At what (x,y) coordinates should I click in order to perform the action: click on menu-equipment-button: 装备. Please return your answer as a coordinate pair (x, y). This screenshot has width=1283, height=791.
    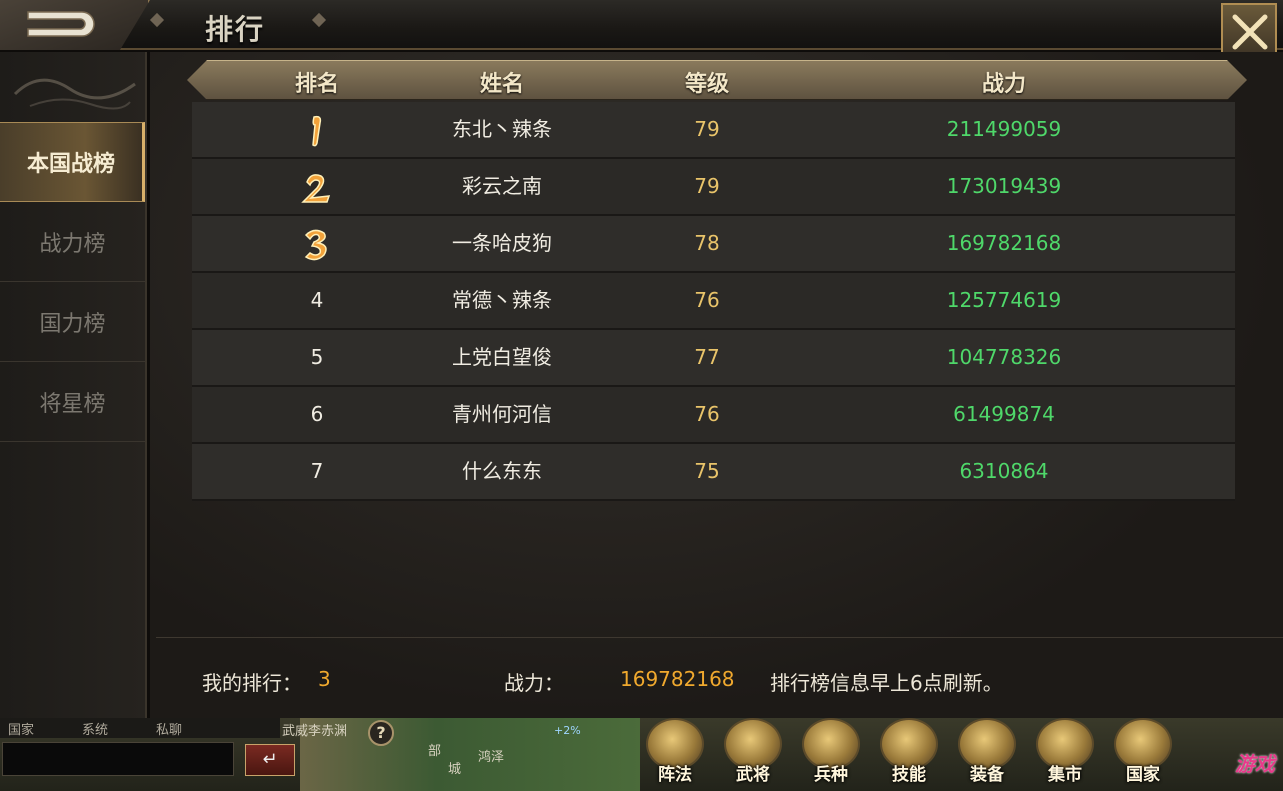
    Looking at the image, I should click on (987, 754).